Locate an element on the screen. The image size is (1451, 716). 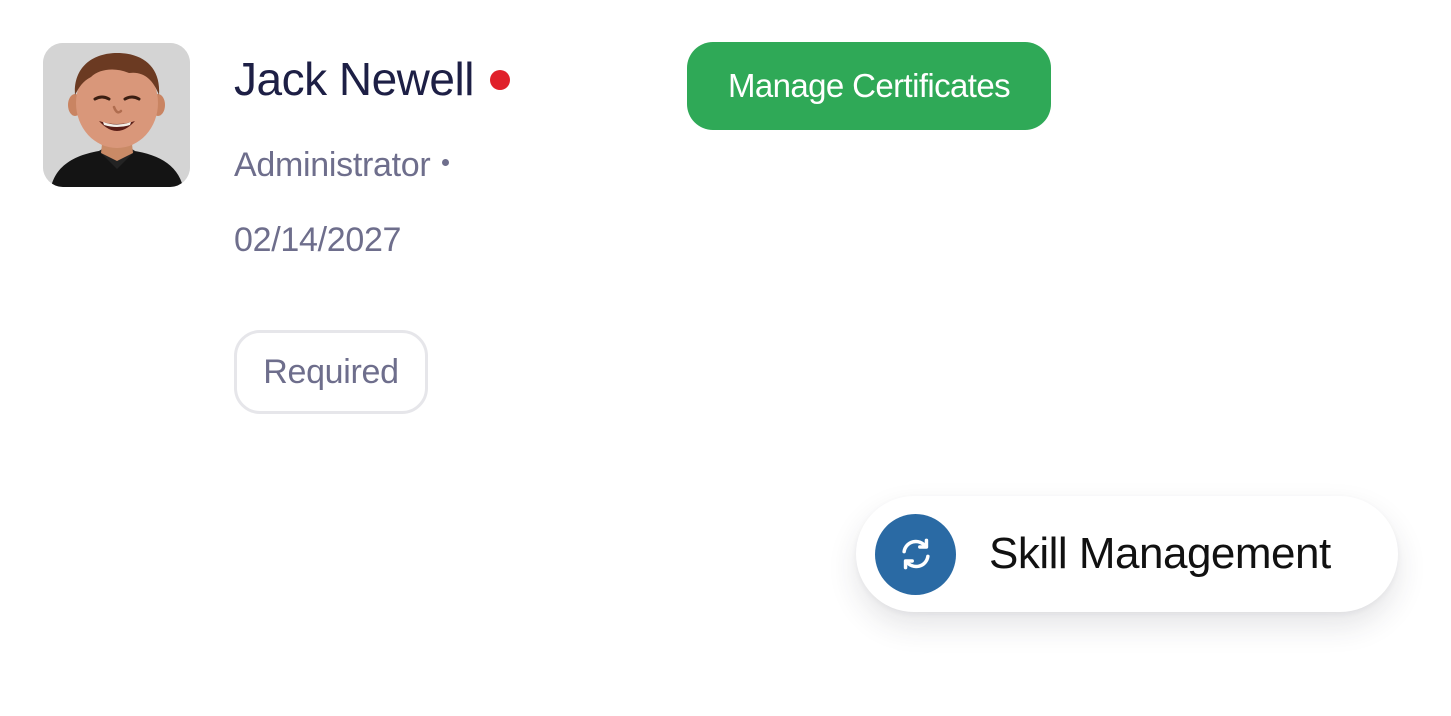
profile-name-row: Jack Newell is located at coordinates (372, 79).